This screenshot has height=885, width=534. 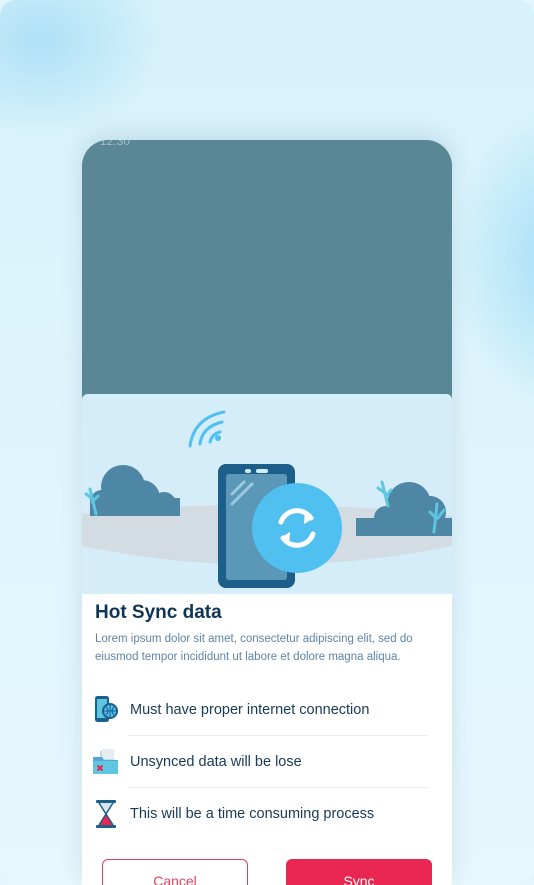 What do you see at coordinates (106, 762) in the screenshot?
I see `folder-delete-icon` at bounding box center [106, 762].